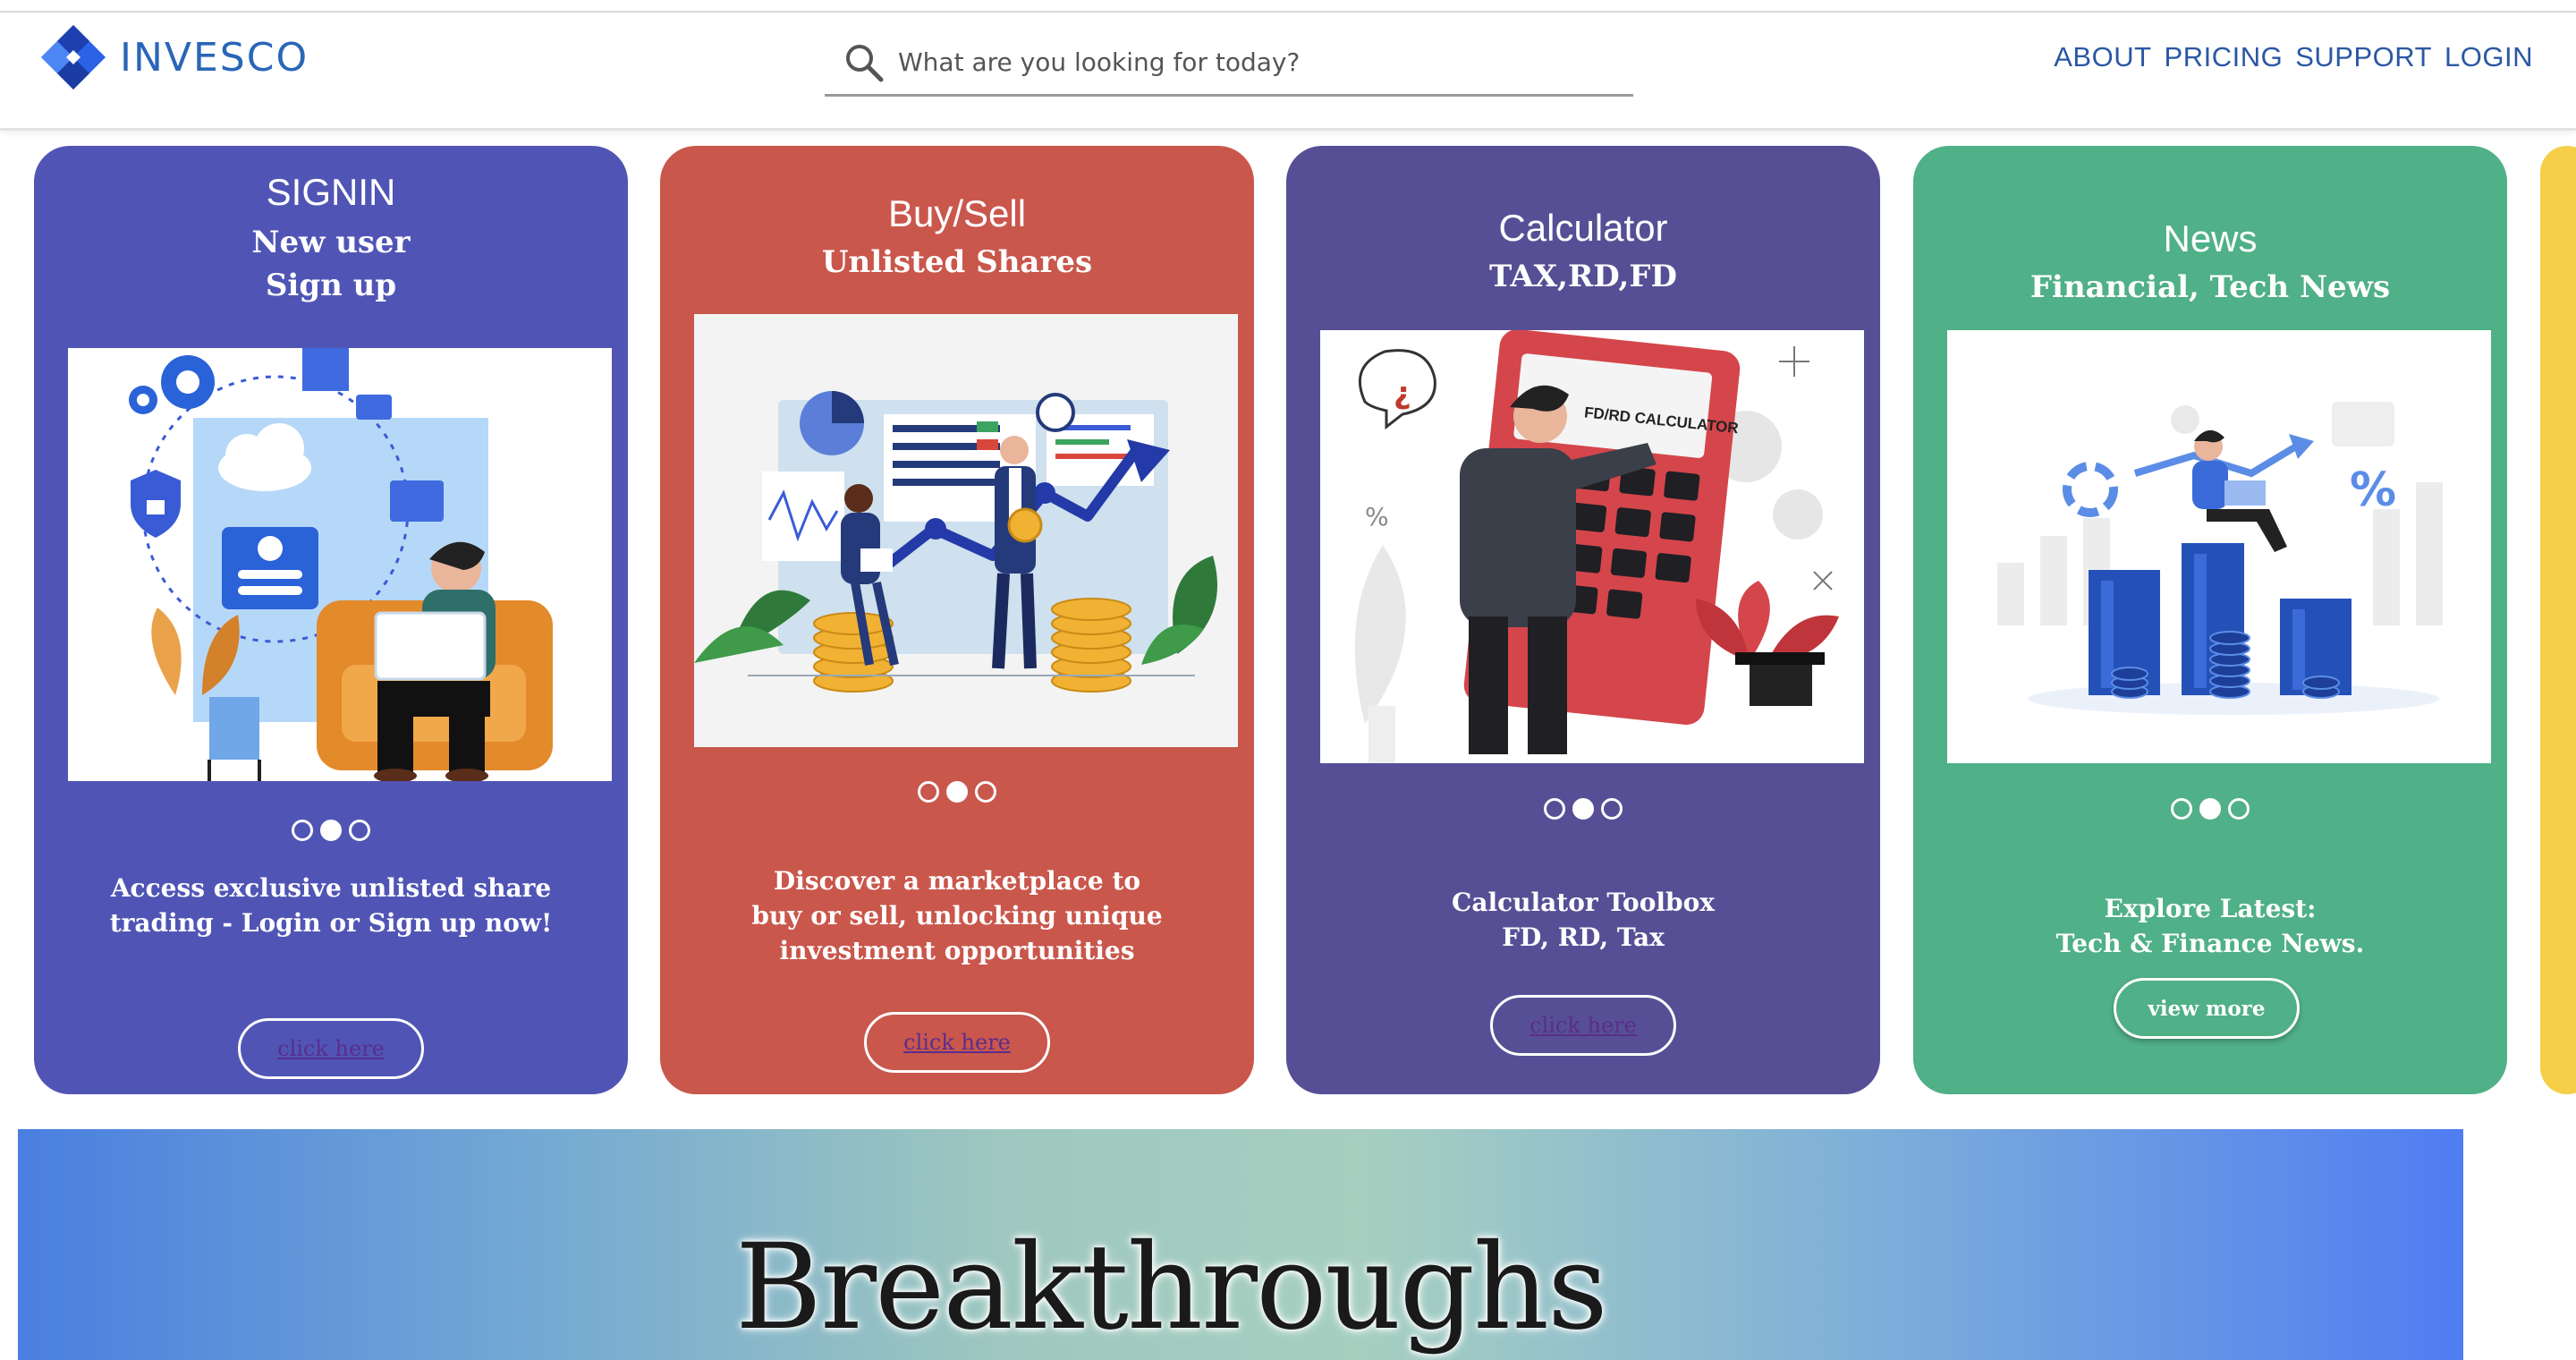  I want to click on news-view-more-button: view more, so click(2207, 1009).